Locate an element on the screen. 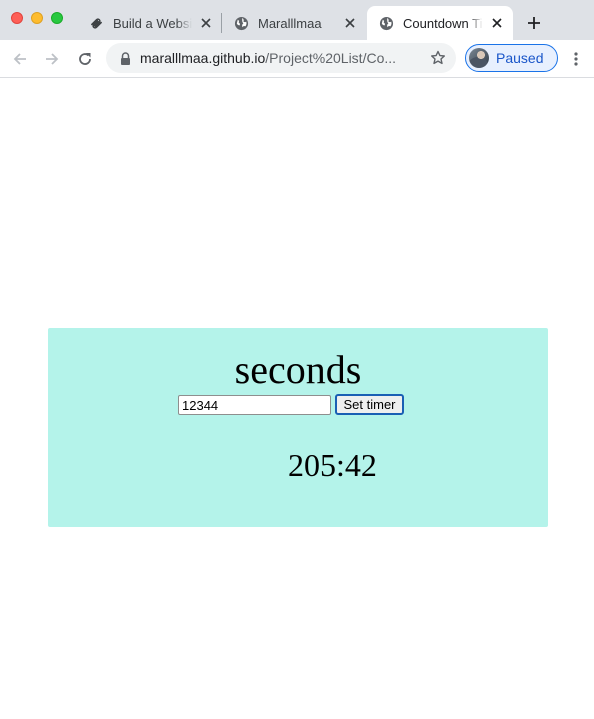  window-close-button is located at coordinates (17, 18).